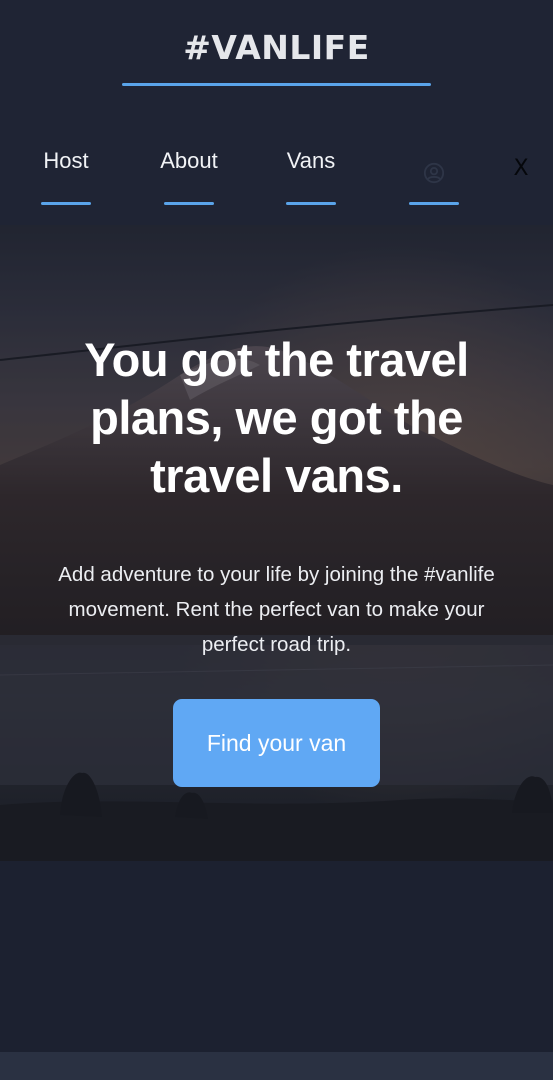 The image size is (553, 1080). What do you see at coordinates (311, 178) in the screenshot?
I see `nav-item-vans: Vans` at bounding box center [311, 178].